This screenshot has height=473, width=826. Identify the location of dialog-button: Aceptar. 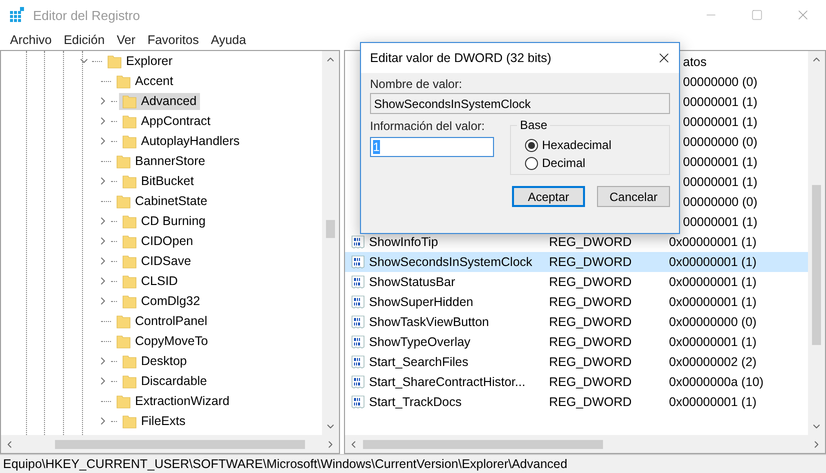
(548, 196).